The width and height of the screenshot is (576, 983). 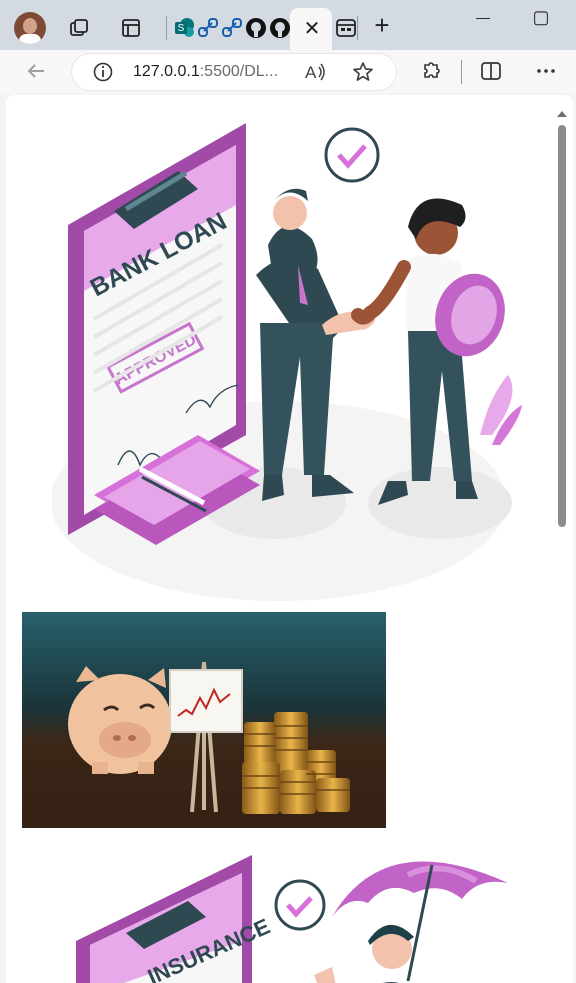 I want to click on toolbar-separator, so click(x=461, y=72).